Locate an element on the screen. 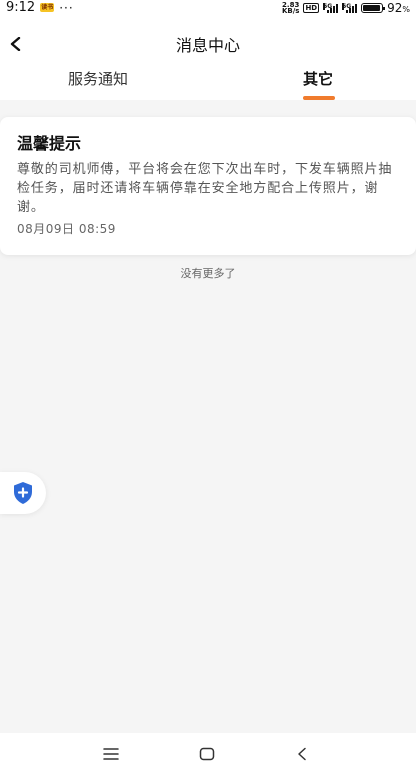 The height and width of the screenshot is (774, 416). home-square-icon is located at coordinates (207, 754).